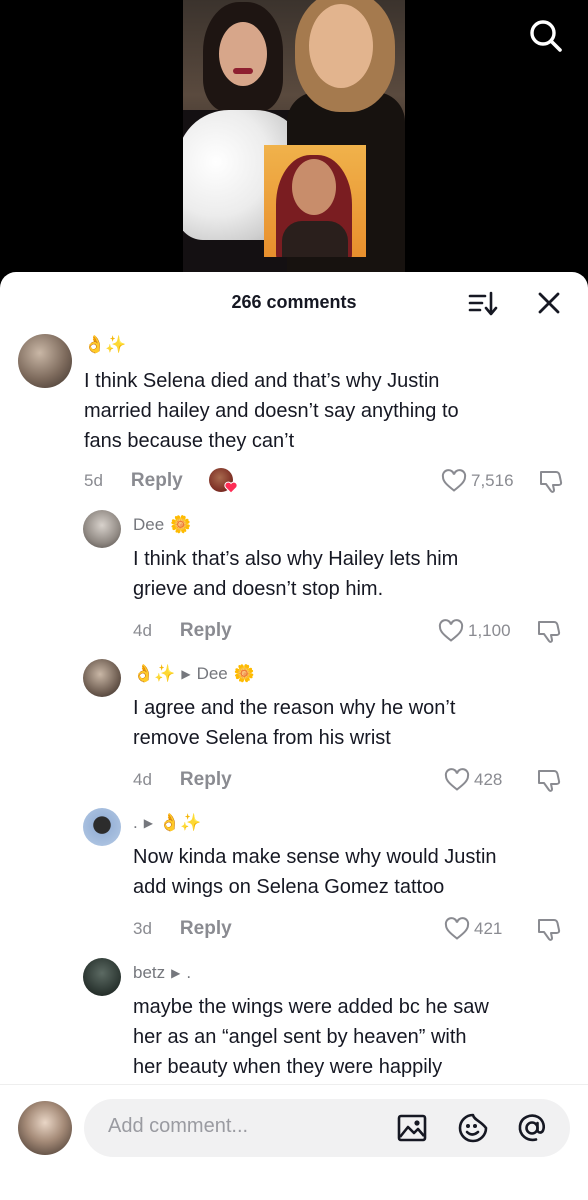 This screenshot has width=588, height=1200. What do you see at coordinates (194, 674) in the screenshot?
I see `comment-username: 👌✨ ▶ Dee 🌼` at bounding box center [194, 674].